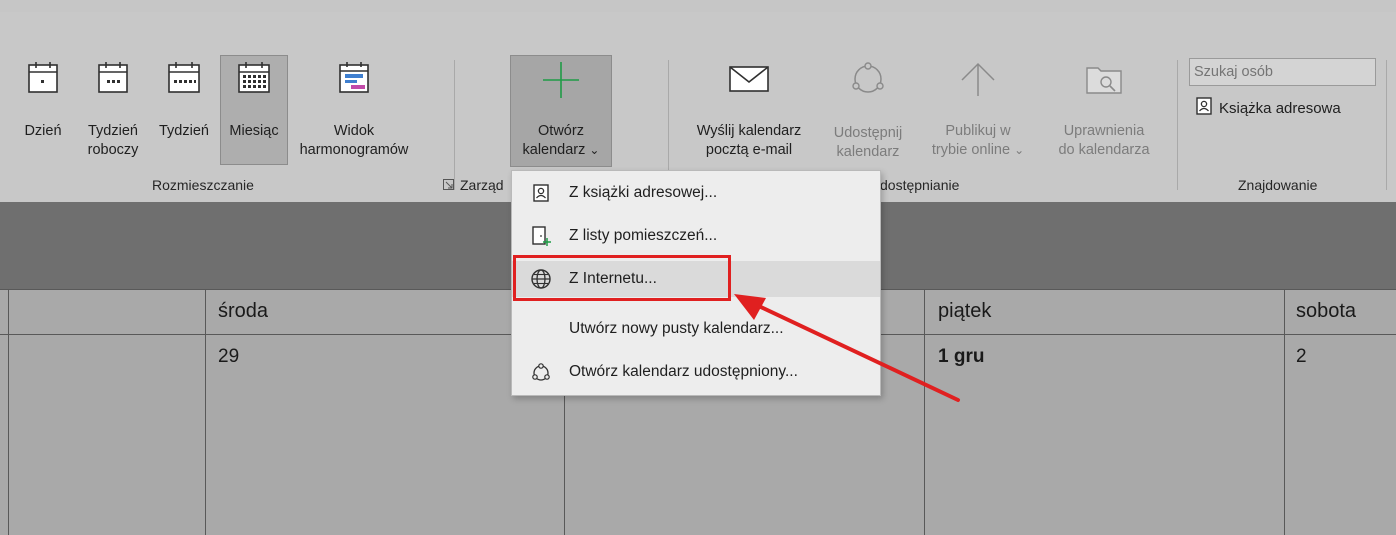 The height and width of the screenshot is (535, 1396). I want to click on schedule-view-button: Widok harmonogramów, so click(354, 110).